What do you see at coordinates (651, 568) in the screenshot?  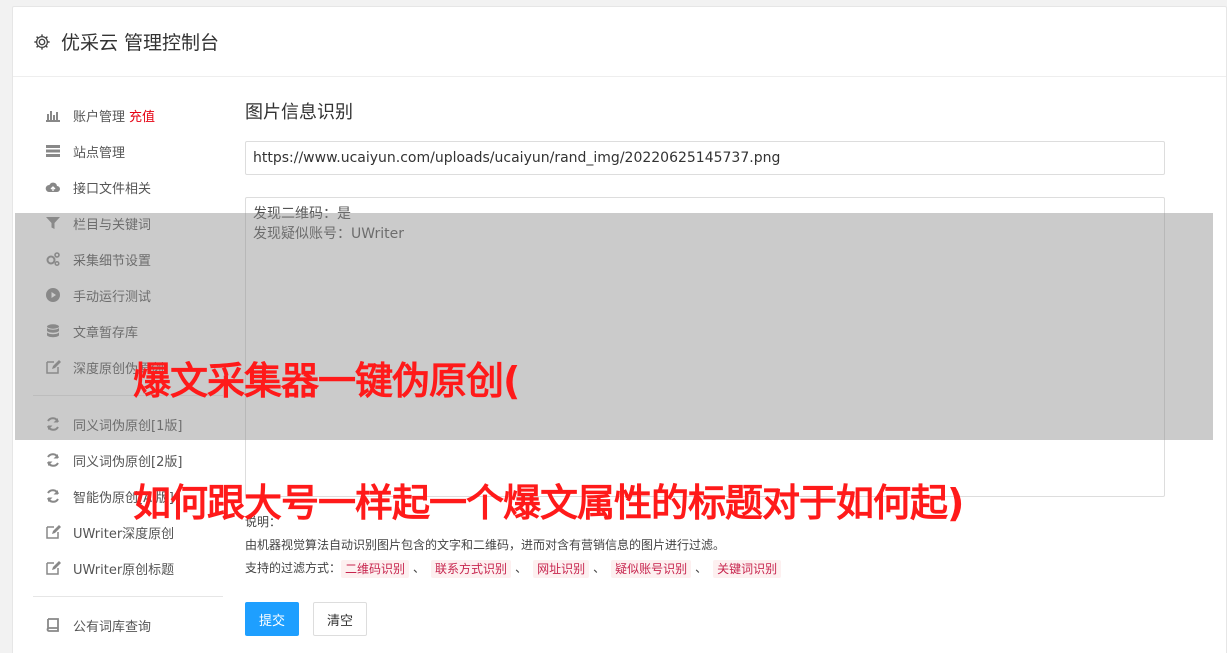 I see `filter-tag: 疑似账号识别` at bounding box center [651, 568].